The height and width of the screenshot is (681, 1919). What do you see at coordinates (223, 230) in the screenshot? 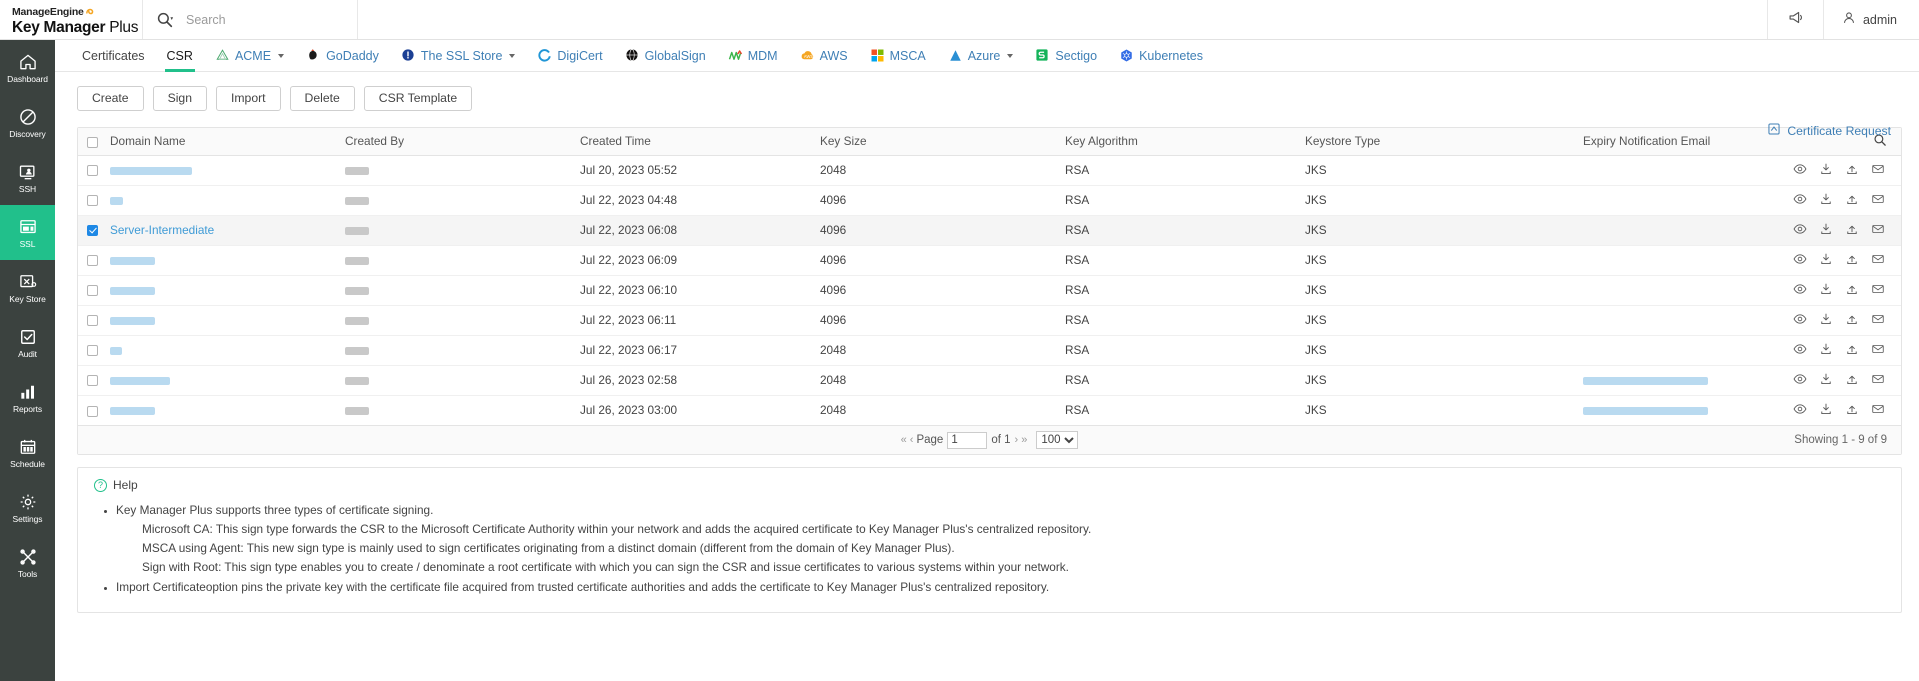
I see `cell-domain-name: Server-Intermediate` at bounding box center [223, 230].